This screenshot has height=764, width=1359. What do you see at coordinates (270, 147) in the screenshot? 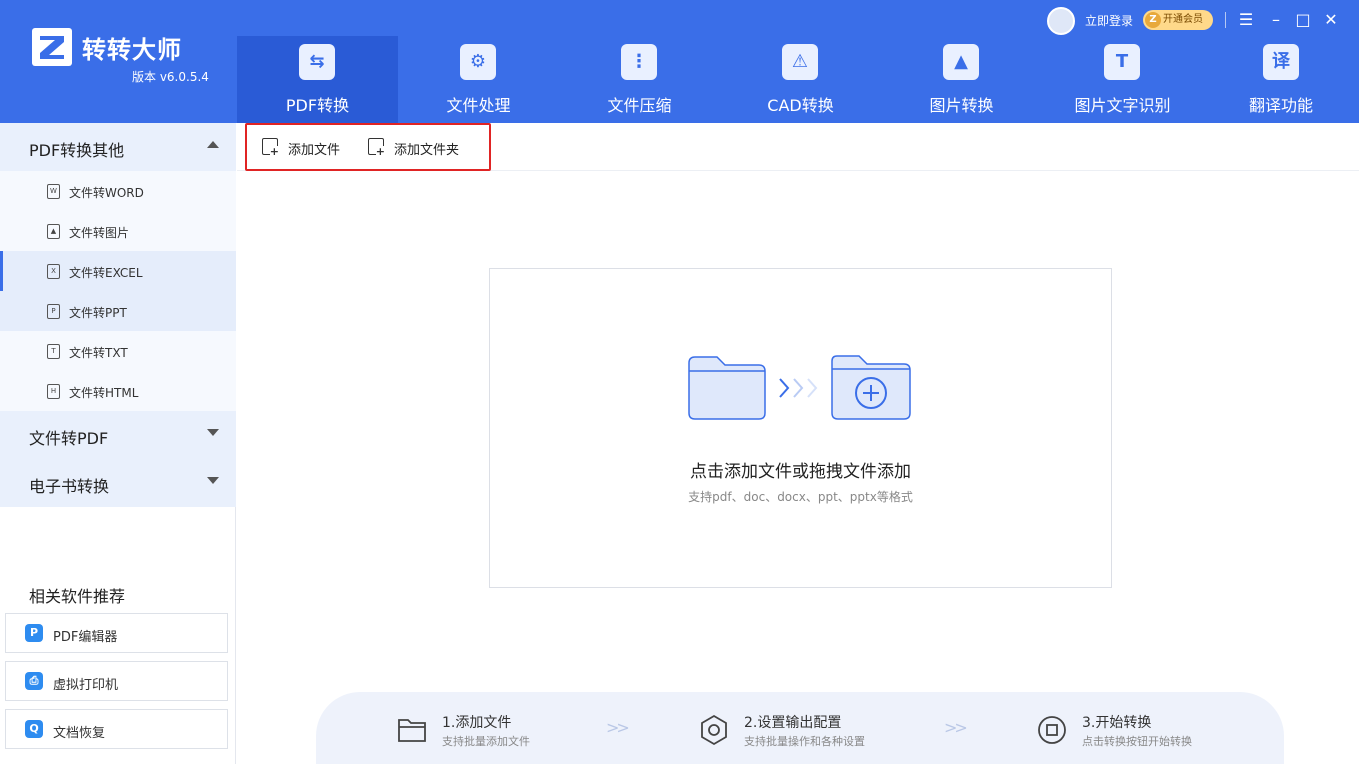
I see `add-file-icon: +` at bounding box center [270, 147].